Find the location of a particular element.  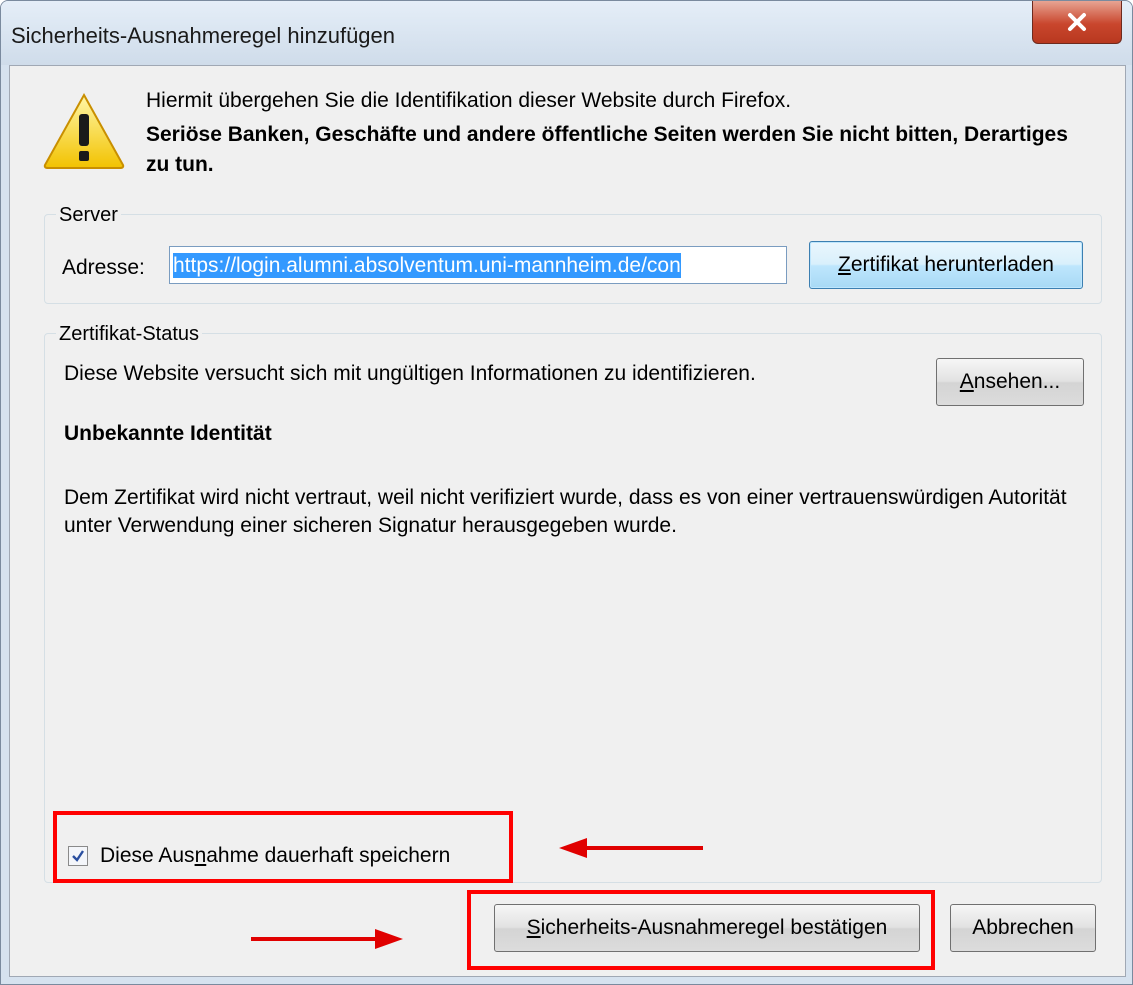

certificate-status-label: Zertifikat-Status is located at coordinates (129, 334).